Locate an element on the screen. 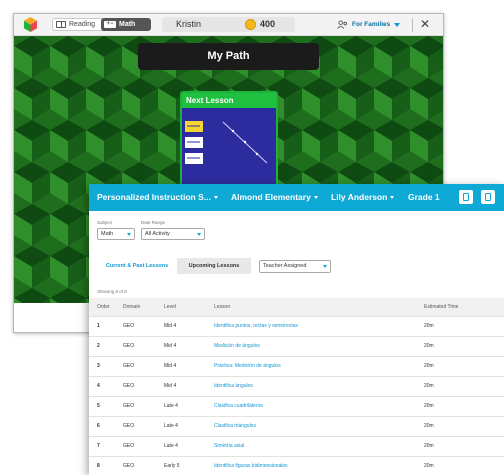 The width and height of the screenshot is (504, 475). tab-current-past-lessons: Current & Past Lessons is located at coordinates (137, 266).